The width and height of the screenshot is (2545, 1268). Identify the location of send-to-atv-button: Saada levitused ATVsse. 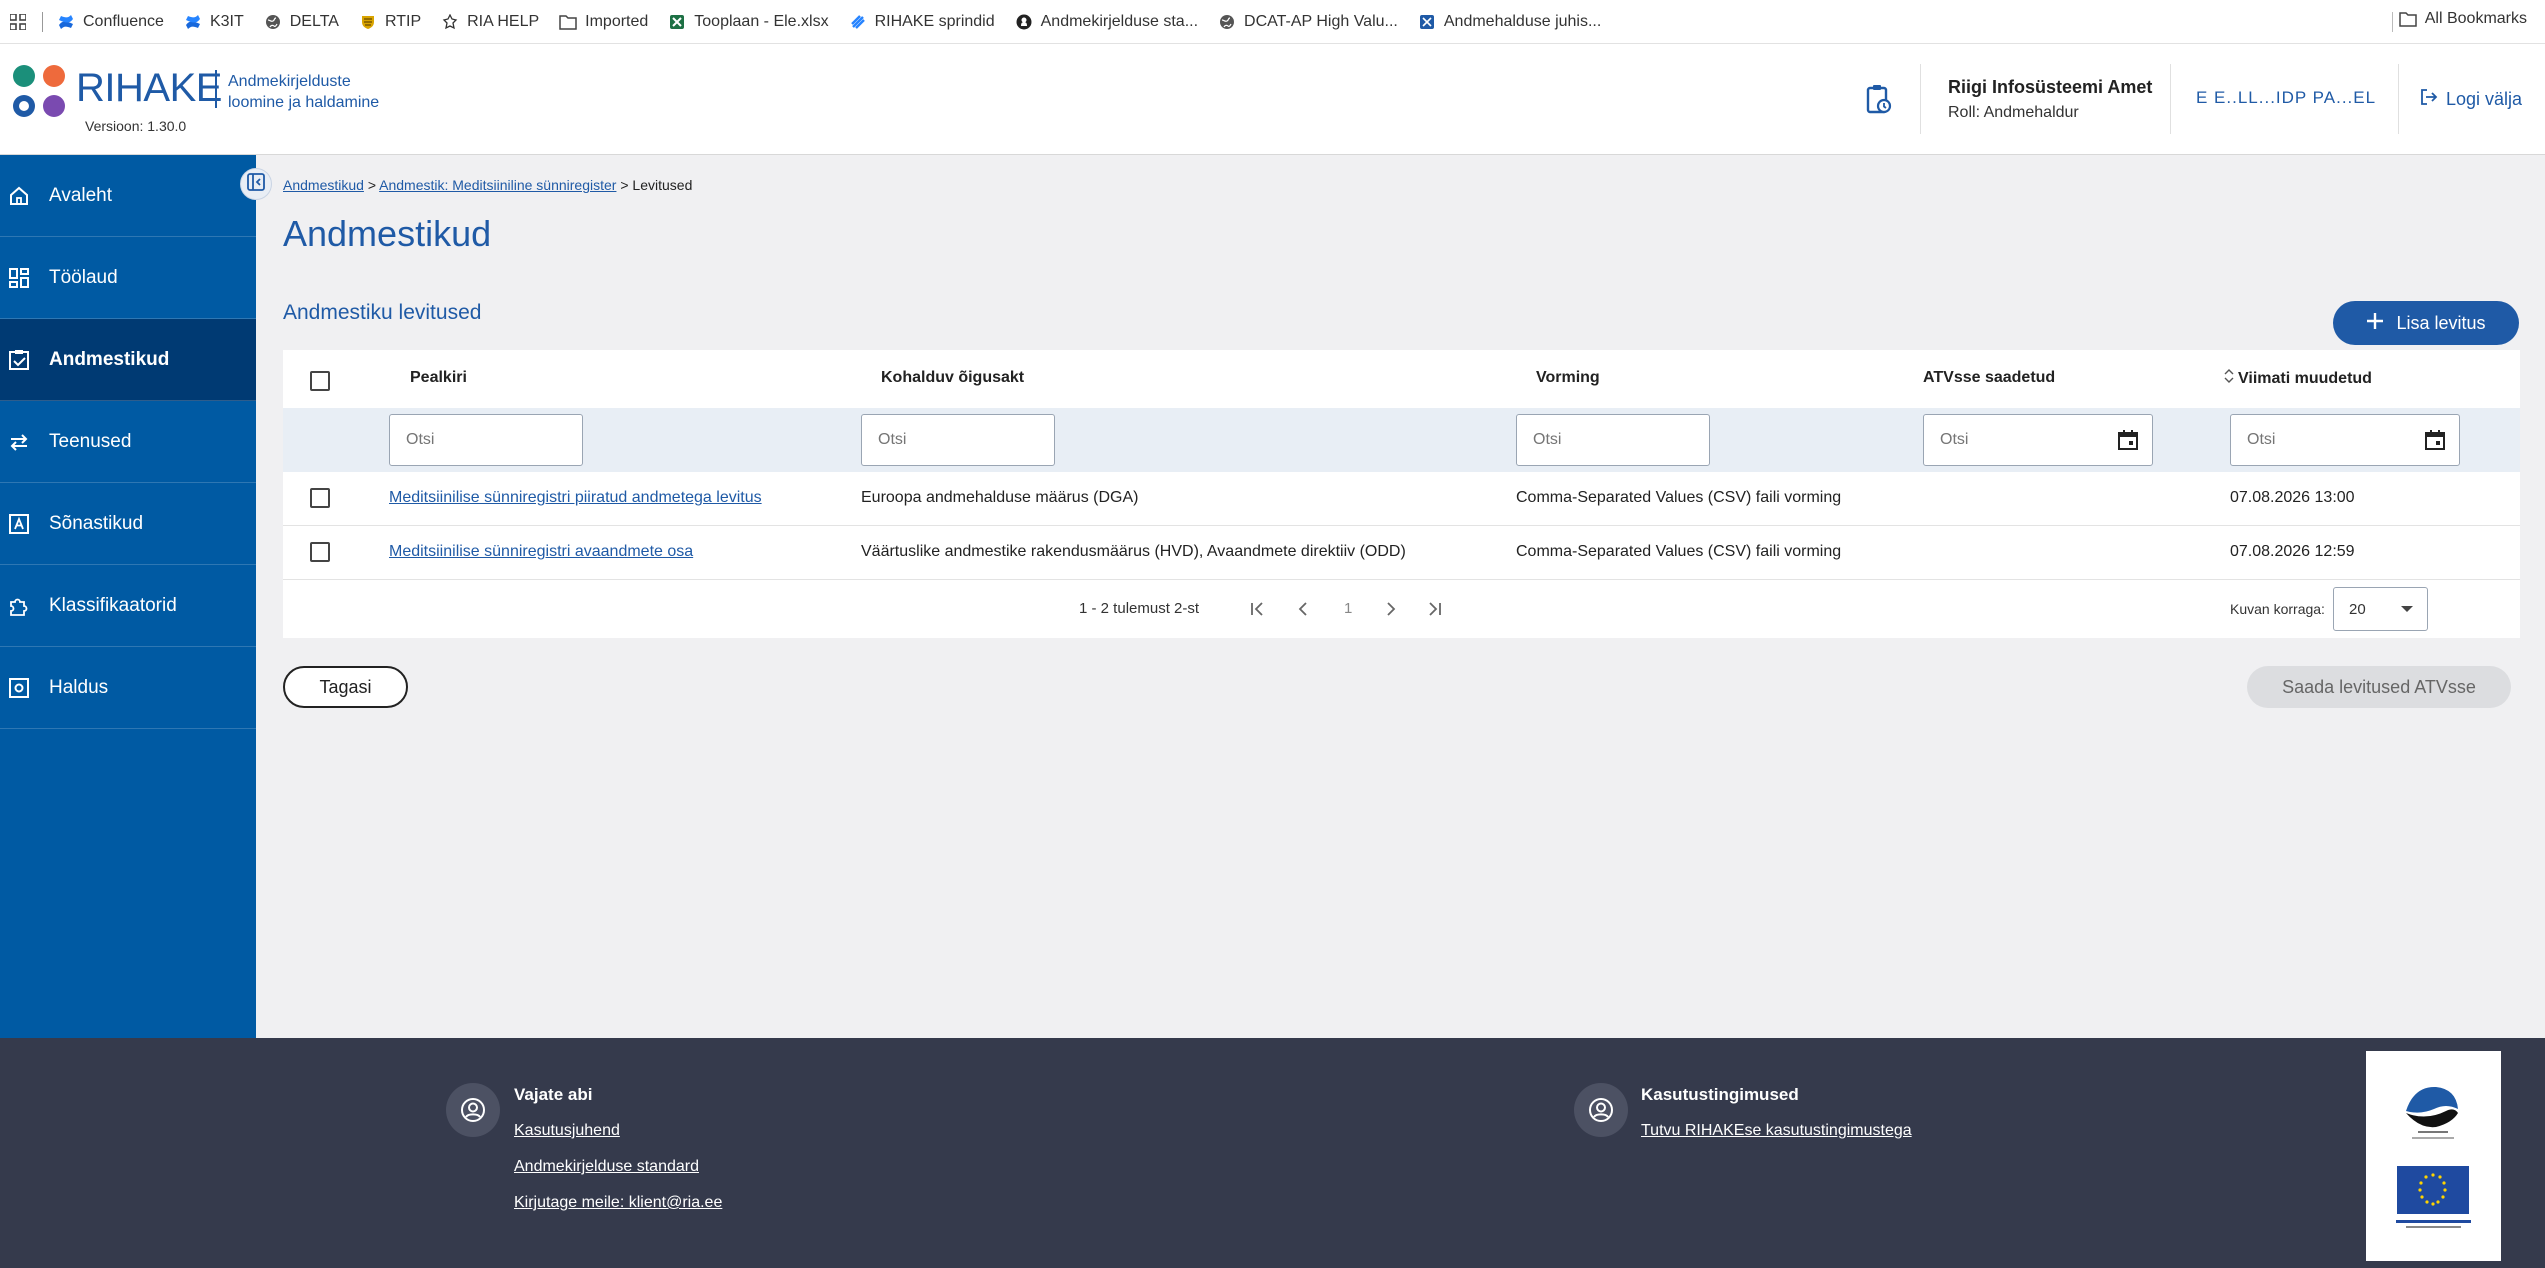
(2379, 687).